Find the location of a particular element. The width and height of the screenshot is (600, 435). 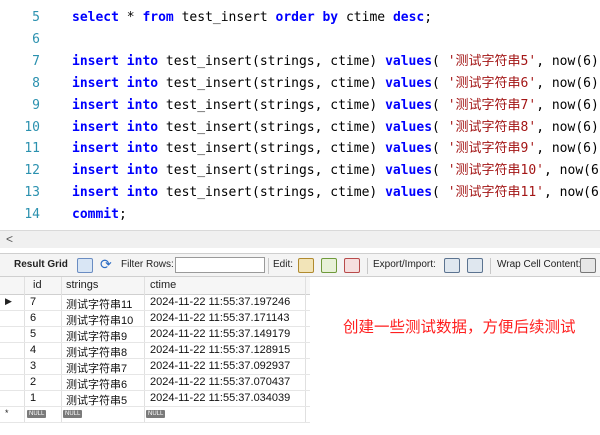

table-cell-id: 3 is located at coordinates (33, 366).